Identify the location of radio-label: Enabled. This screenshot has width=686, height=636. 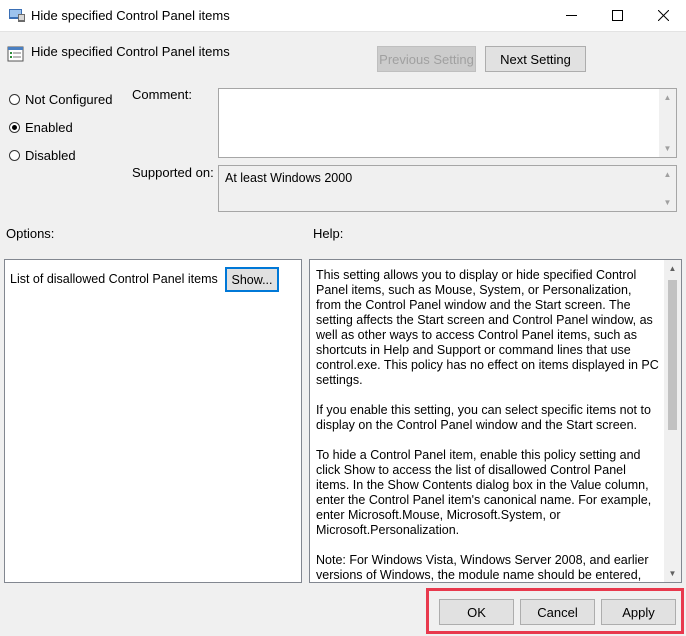
(49, 127).